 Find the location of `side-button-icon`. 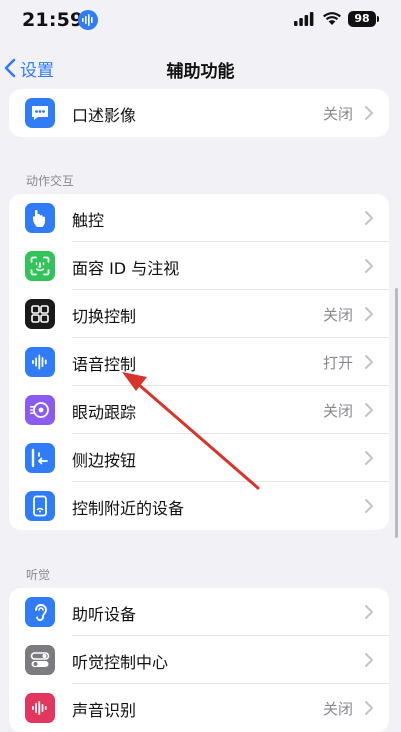

side-button-icon is located at coordinates (40, 458).